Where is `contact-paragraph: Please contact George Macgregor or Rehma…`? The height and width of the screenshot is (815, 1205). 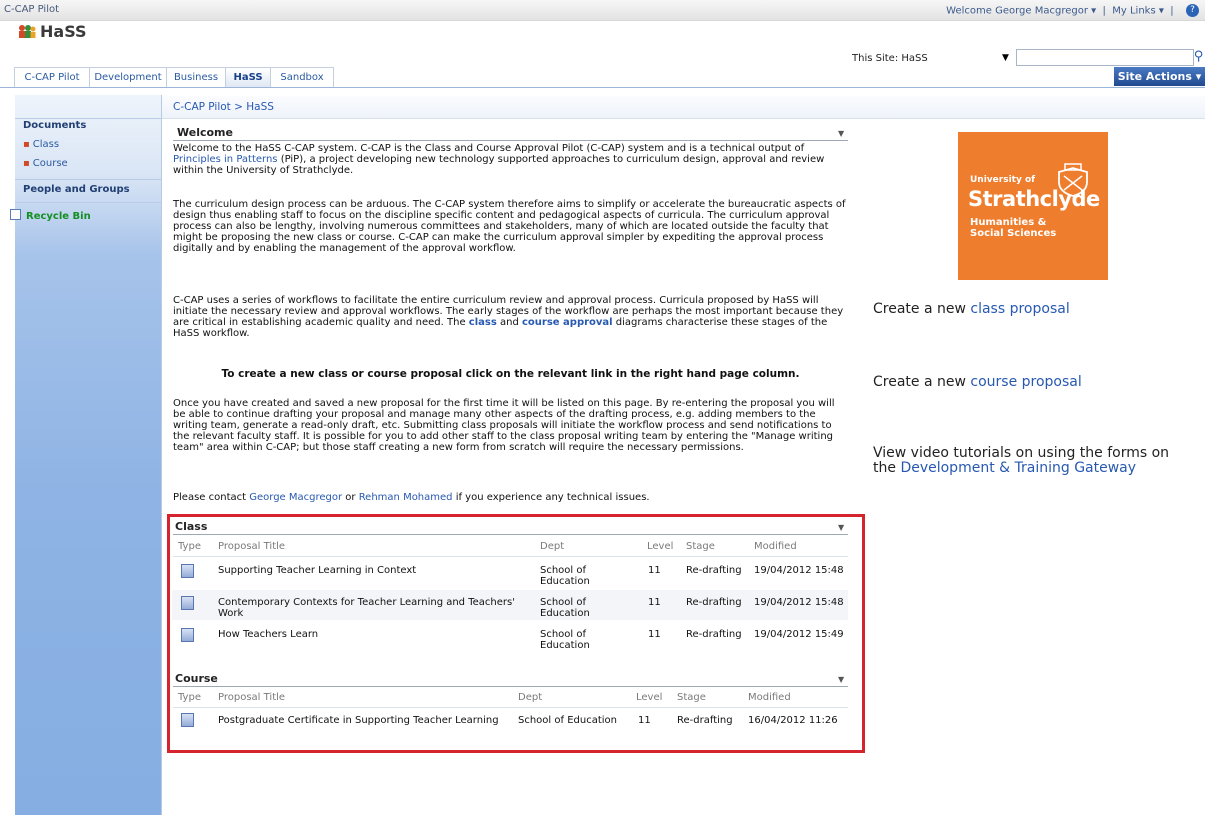
contact-paragraph: Please contact George Macgregor or Rehma… is located at coordinates (411, 497).